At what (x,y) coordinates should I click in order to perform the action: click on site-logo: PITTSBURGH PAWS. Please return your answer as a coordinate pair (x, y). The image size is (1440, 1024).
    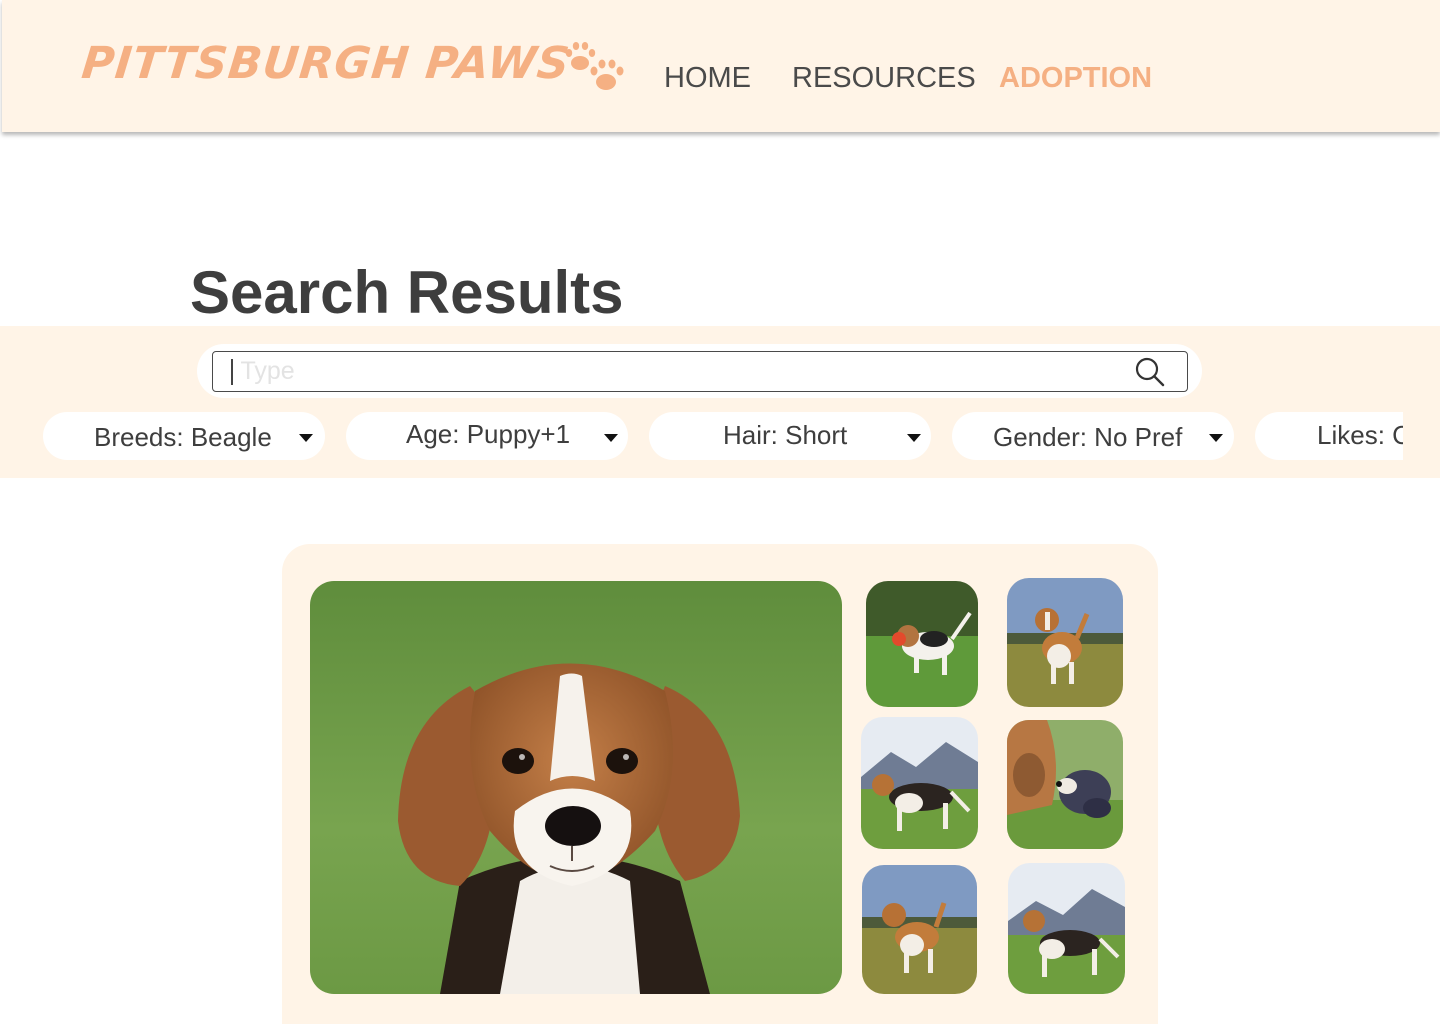
    Looking at the image, I should click on (325, 63).